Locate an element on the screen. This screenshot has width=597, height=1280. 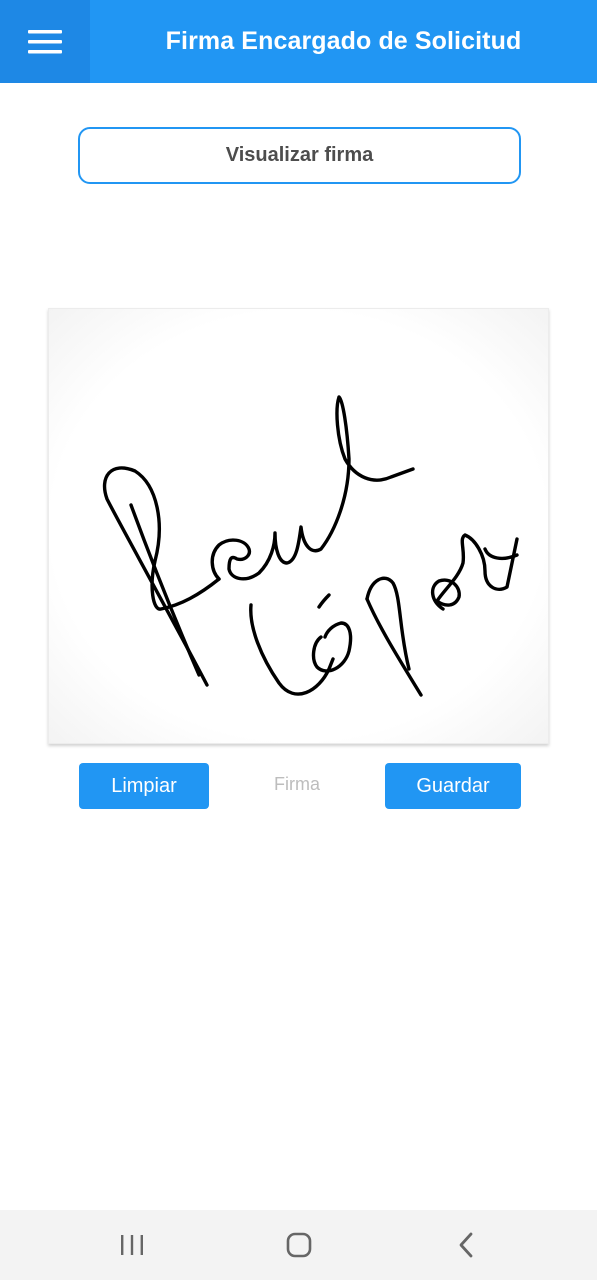
save-button: Guardar is located at coordinates (453, 786).